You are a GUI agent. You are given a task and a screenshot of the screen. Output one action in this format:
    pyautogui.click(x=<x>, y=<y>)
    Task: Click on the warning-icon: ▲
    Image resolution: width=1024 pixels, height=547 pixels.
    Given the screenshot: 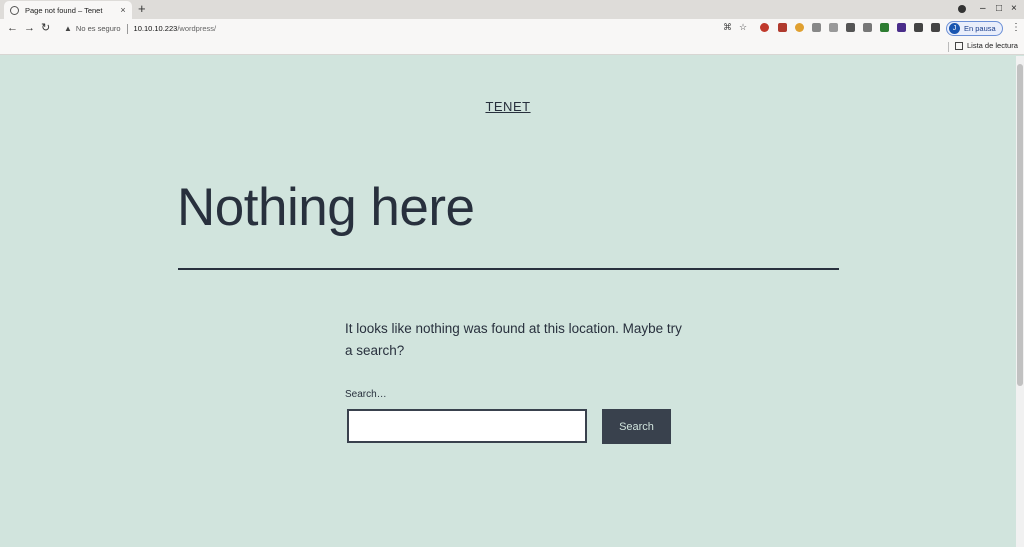 What is the action you would take?
    pyautogui.click(x=68, y=28)
    